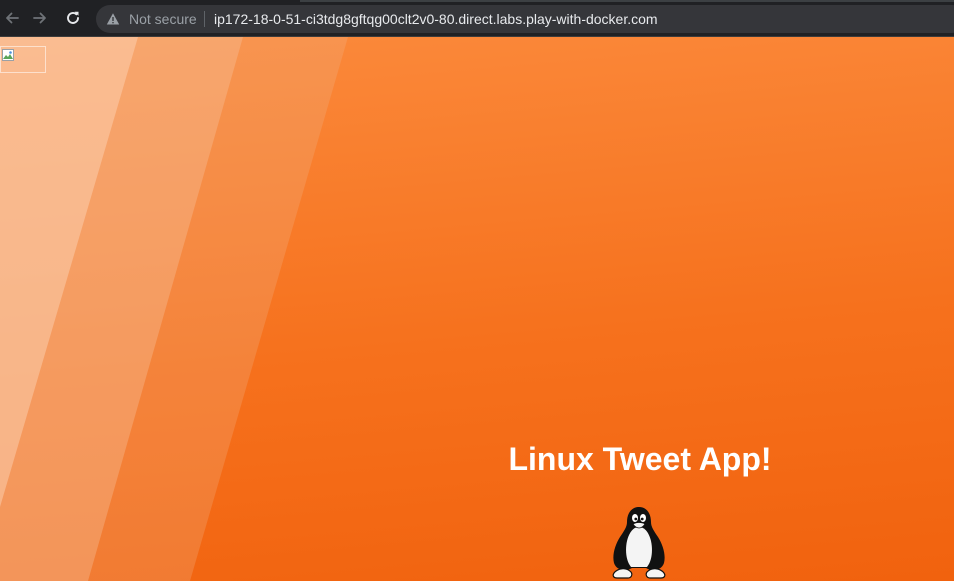 The height and width of the screenshot is (581, 954). I want to click on arrow-left-icon, so click(12, 18).